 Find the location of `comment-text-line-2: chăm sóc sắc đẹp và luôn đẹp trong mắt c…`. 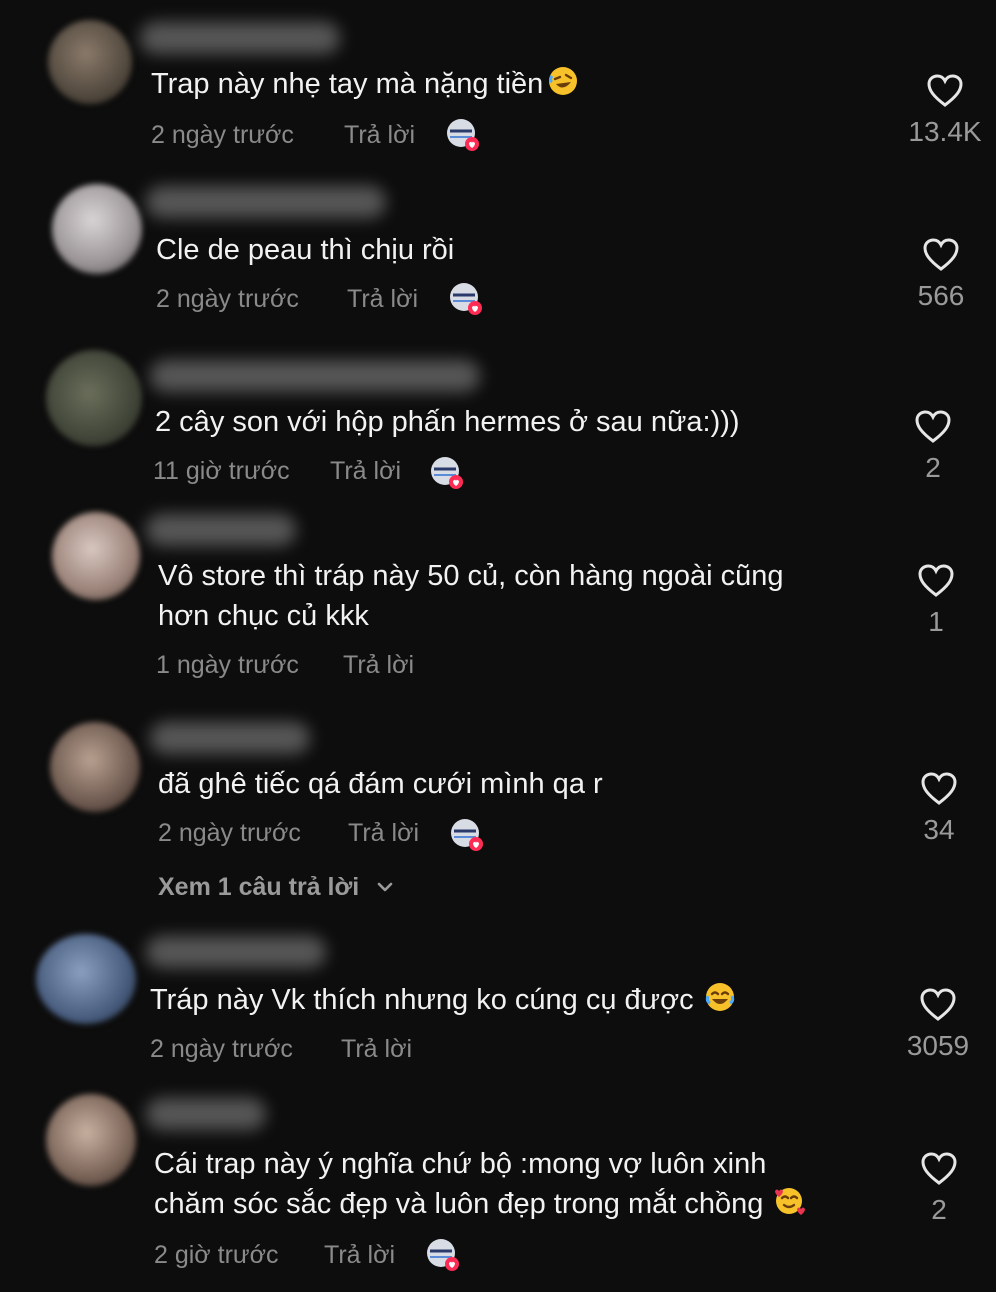

comment-text-line-2: chăm sóc sắc đẹp và luôn đẹp trong mắt c… is located at coordinates (459, 1204).